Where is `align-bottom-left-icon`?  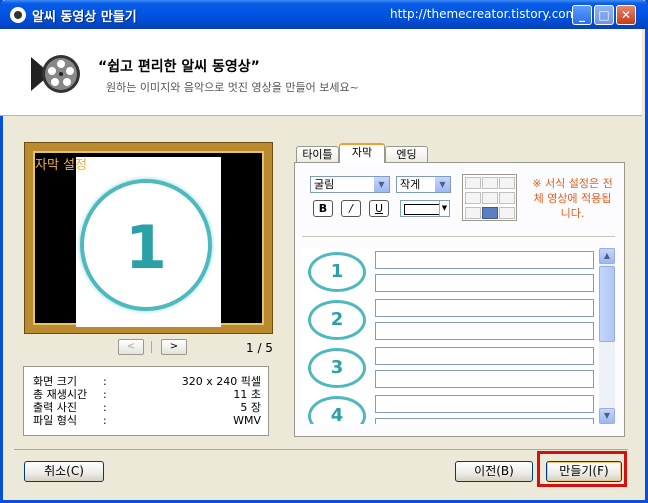
align-bottom-left-icon is located at coordinates (473, 213).